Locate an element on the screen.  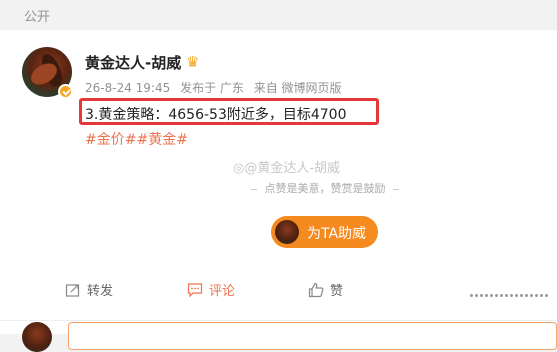
watermark: ◎@黄金达人-胡威 is located at coordinates (286, 166).